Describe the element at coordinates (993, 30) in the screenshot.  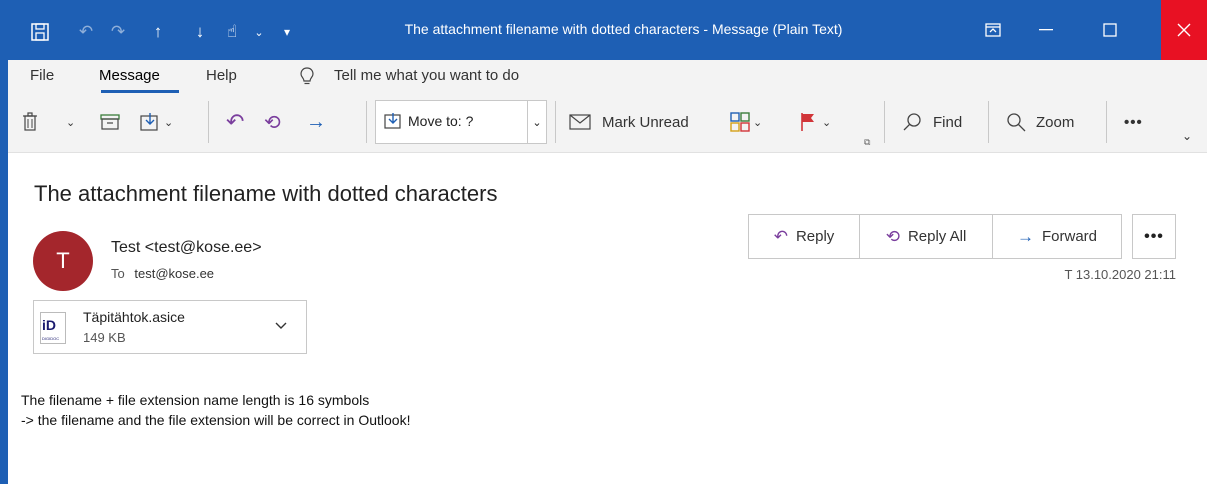
I see `ribbon-display-icon` at that location.